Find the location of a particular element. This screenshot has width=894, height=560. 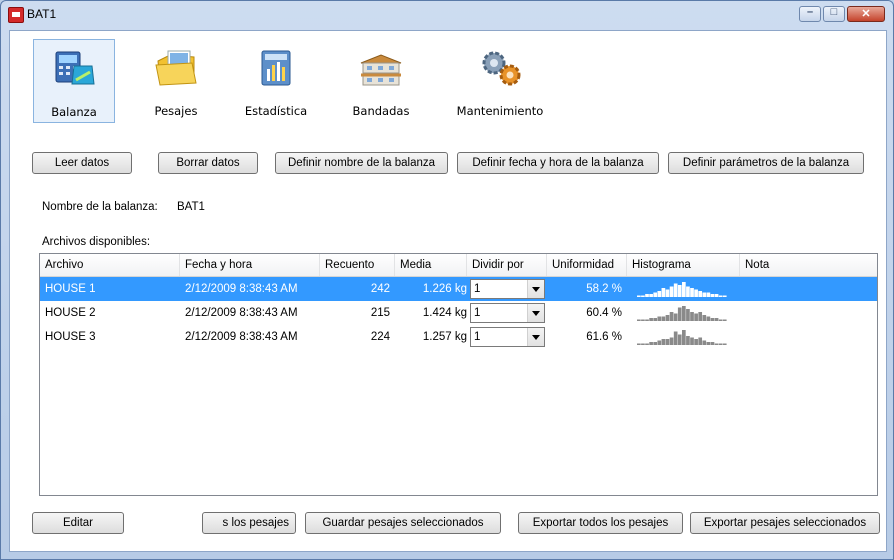

column-header-dividir: Dividir por is located at coordinates (507, 265).